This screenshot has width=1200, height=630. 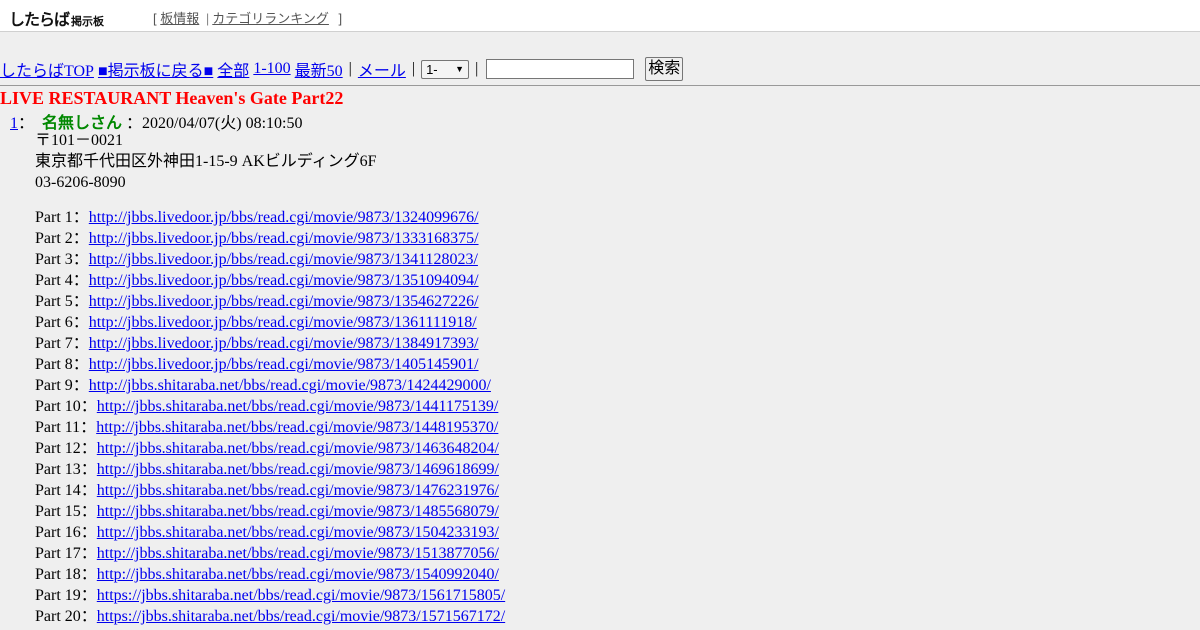 I want to click on chevron-down-icon: ▼, so click(x=460, y=68).